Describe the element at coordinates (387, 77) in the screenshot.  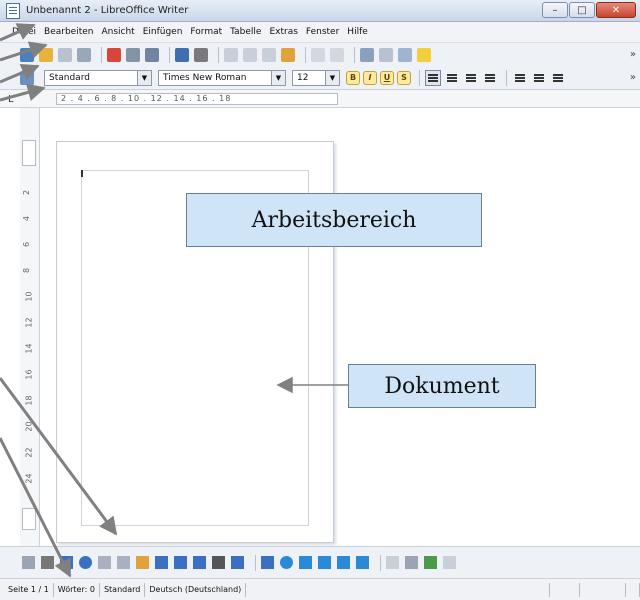
I see `underline-icon: U` at that location.